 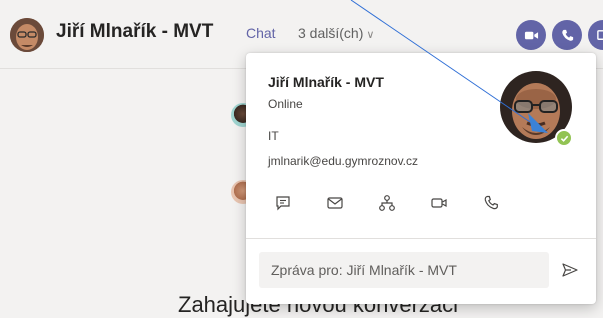 I want to click on video-call-icon, so click(x=531, y=35).